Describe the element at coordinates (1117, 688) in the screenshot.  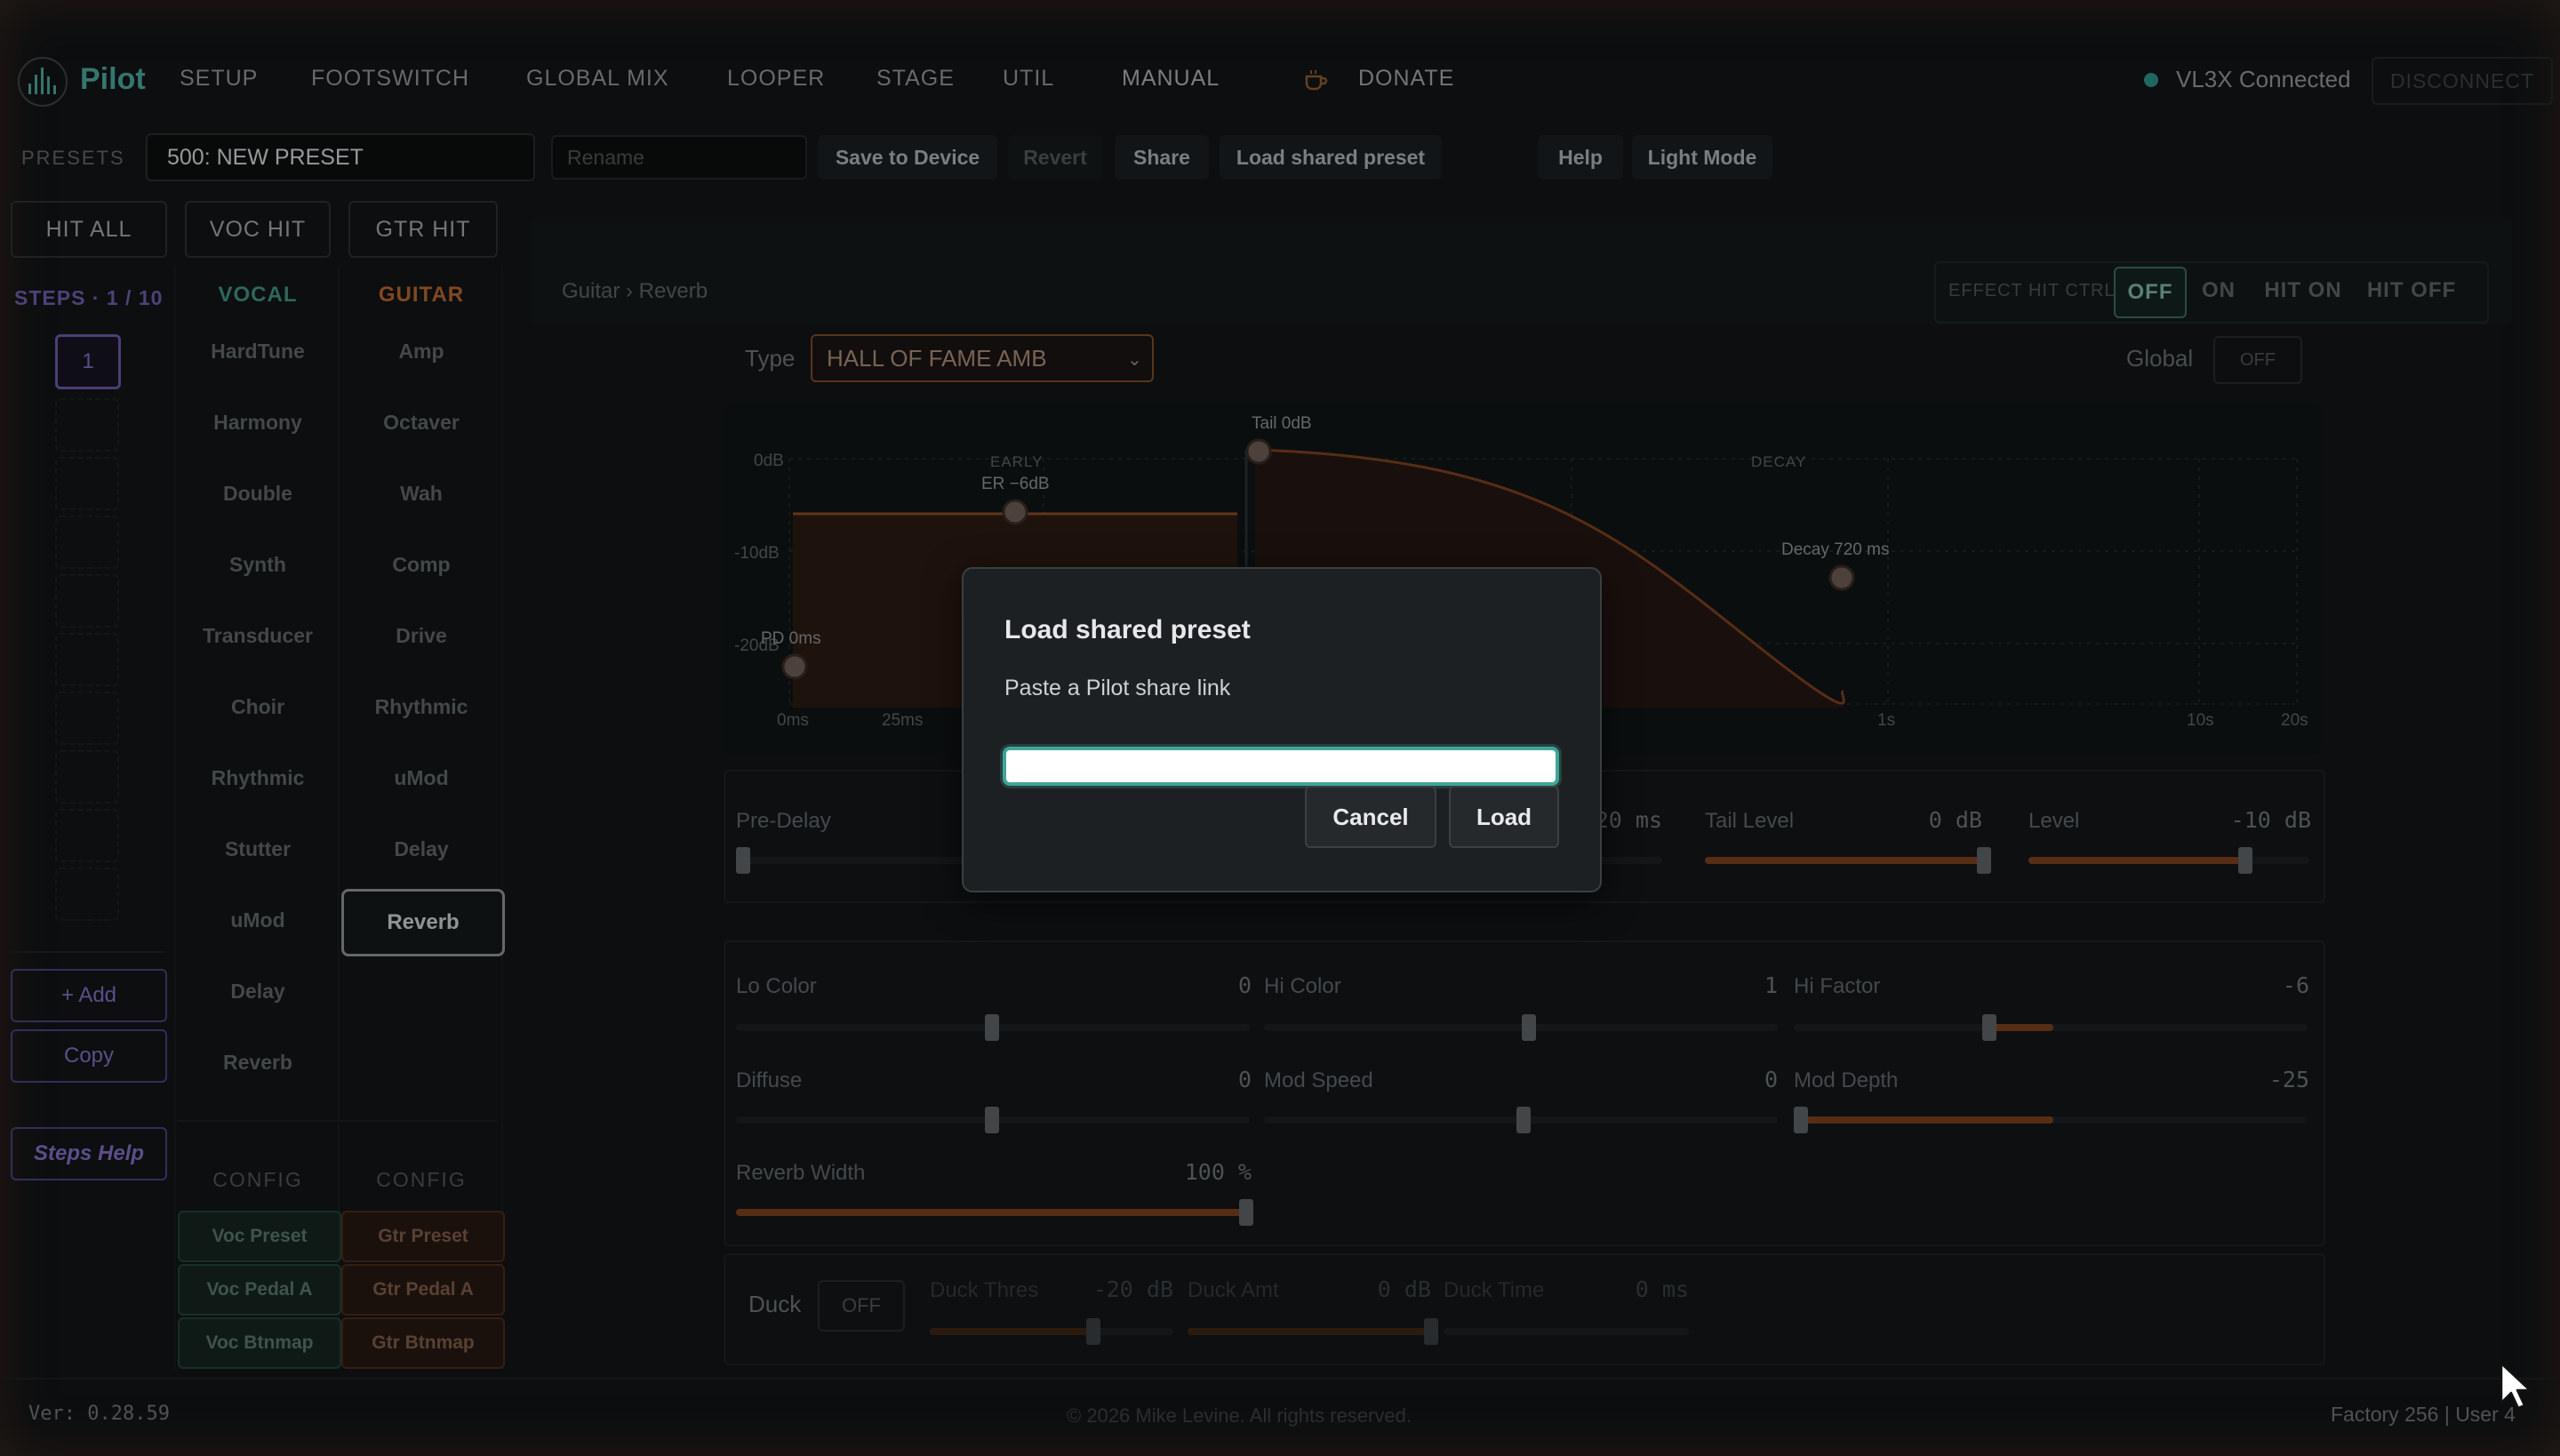
I see `dialog-subtitle: Paste a Pilot share link` at that location.